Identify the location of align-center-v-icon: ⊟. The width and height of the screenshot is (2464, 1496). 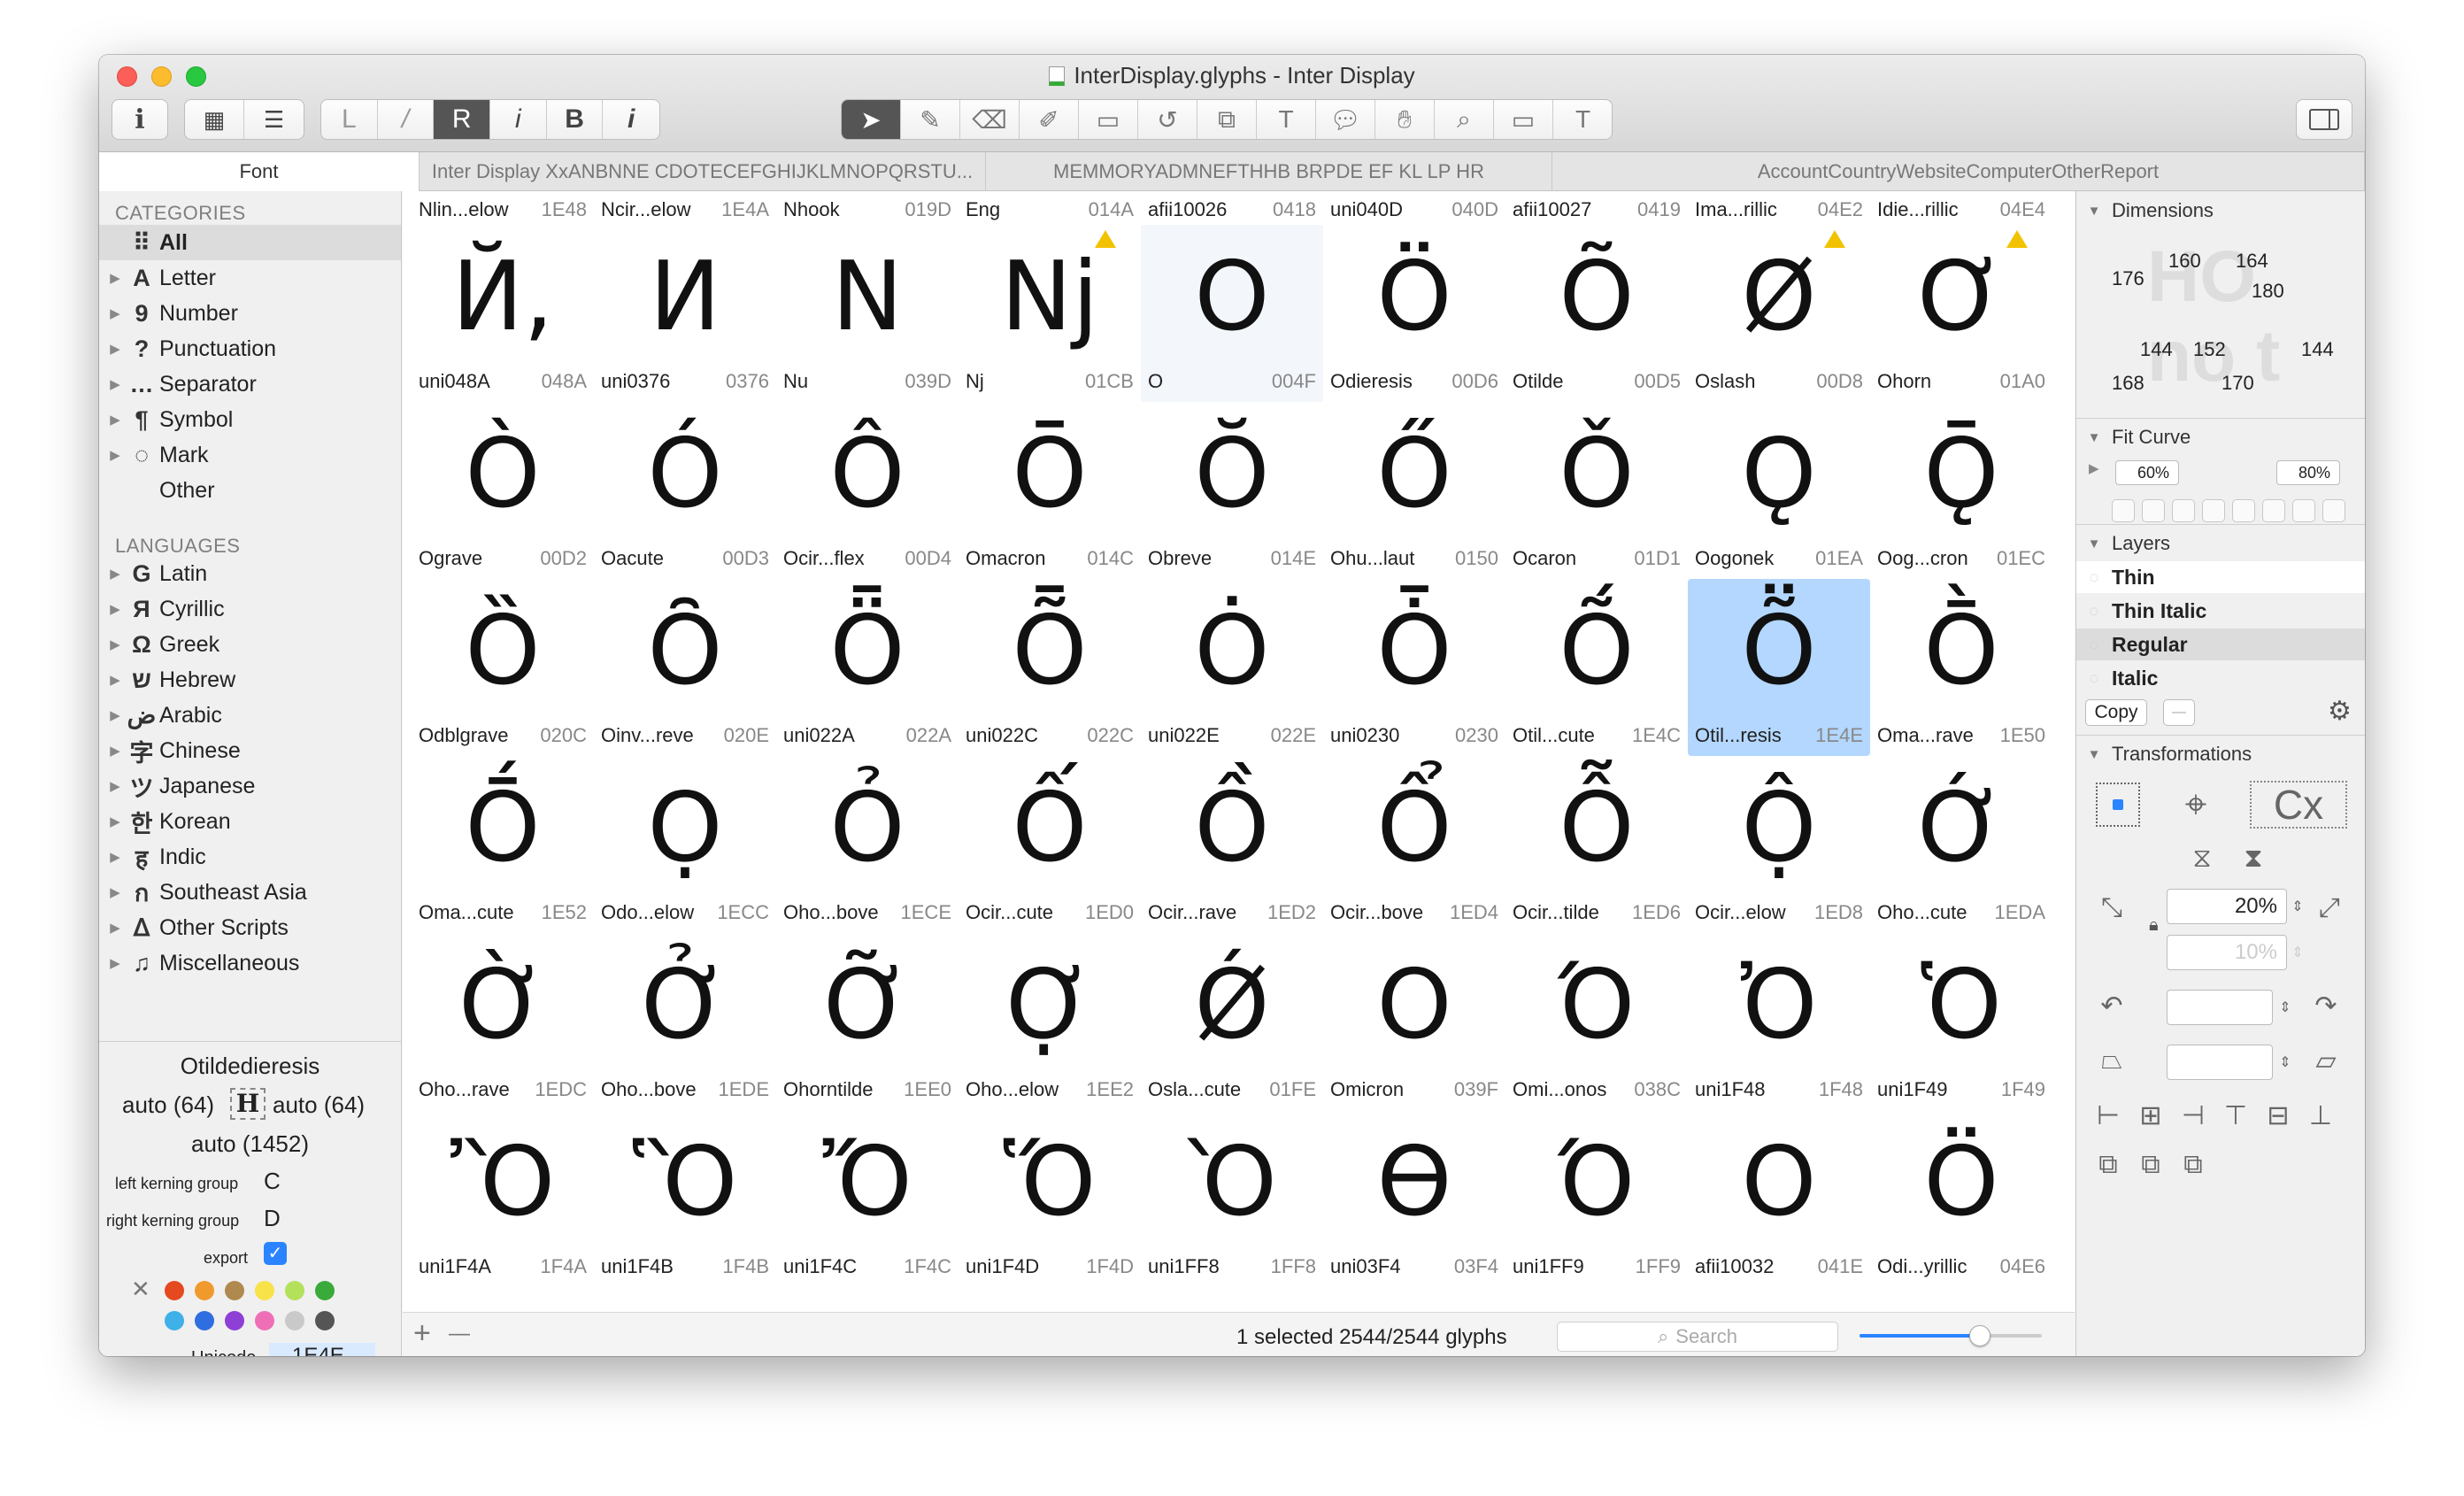
(2278, 1115).